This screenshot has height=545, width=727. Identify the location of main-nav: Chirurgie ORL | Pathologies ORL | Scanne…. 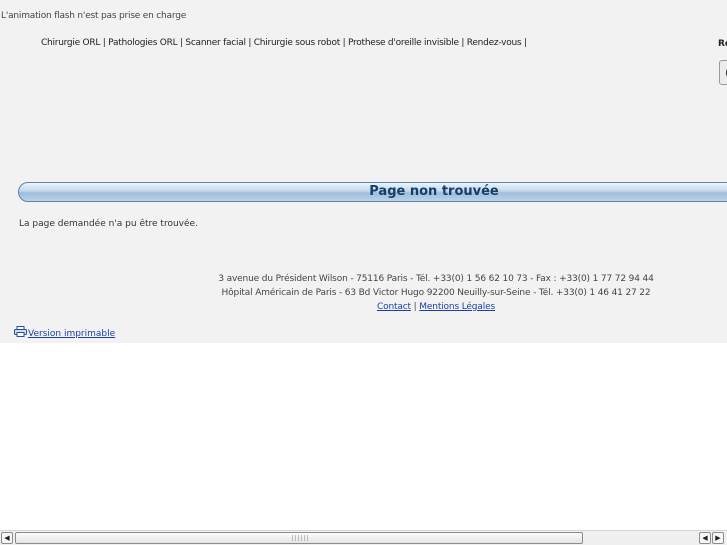
(284, 43).